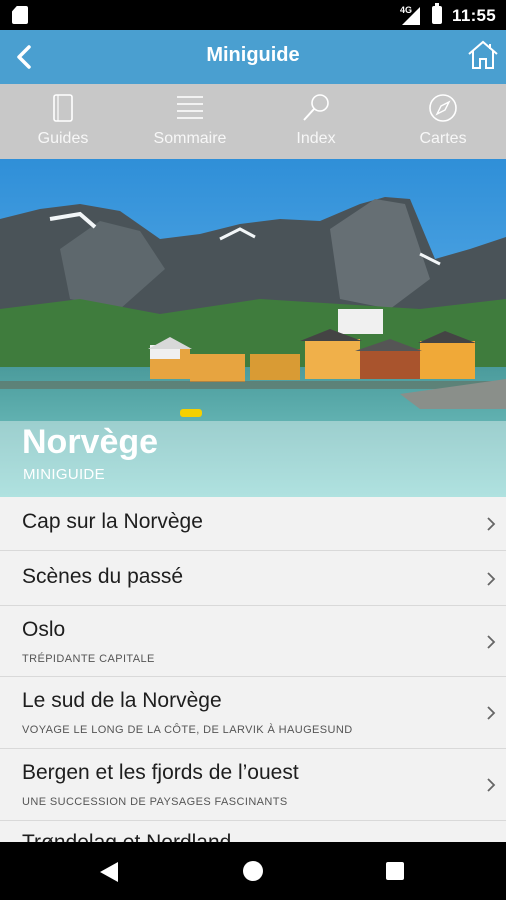 This screenshot has height=900, width=506. I want to click on nav-home-icon, so click(253, 871).